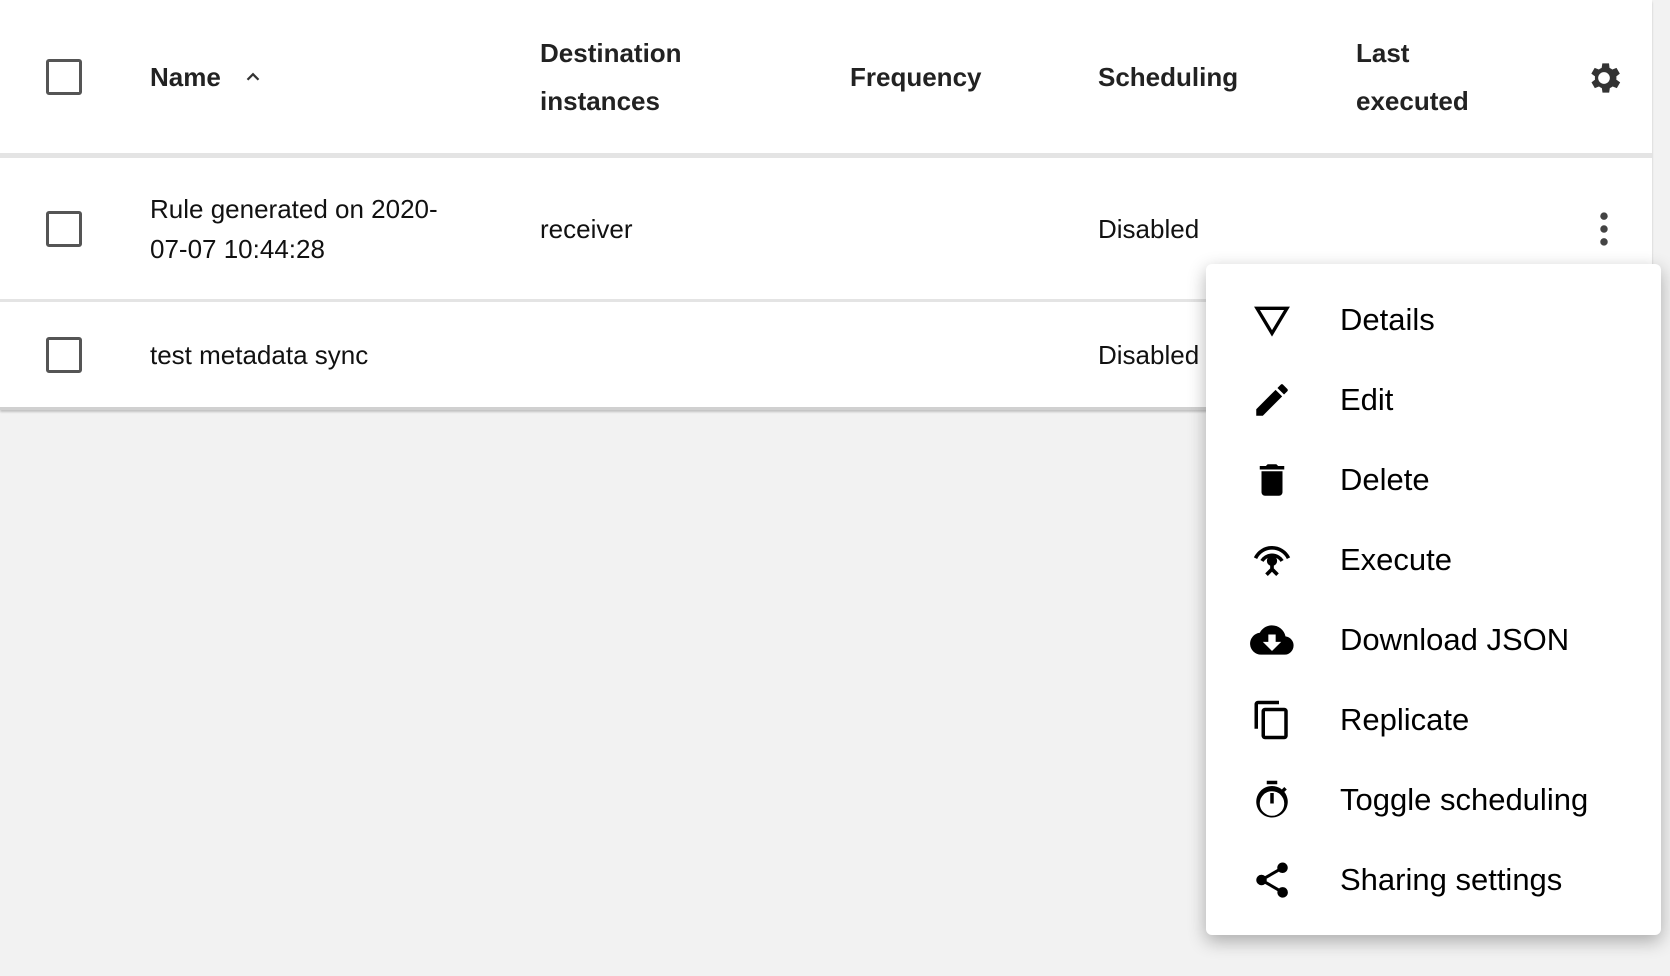 The height and width of the screenshot is (976, 1670). Describe the element at coordinates (1464, 799) in the screenshot. I see `menu-item-label: Toggle scheduling` at that location.